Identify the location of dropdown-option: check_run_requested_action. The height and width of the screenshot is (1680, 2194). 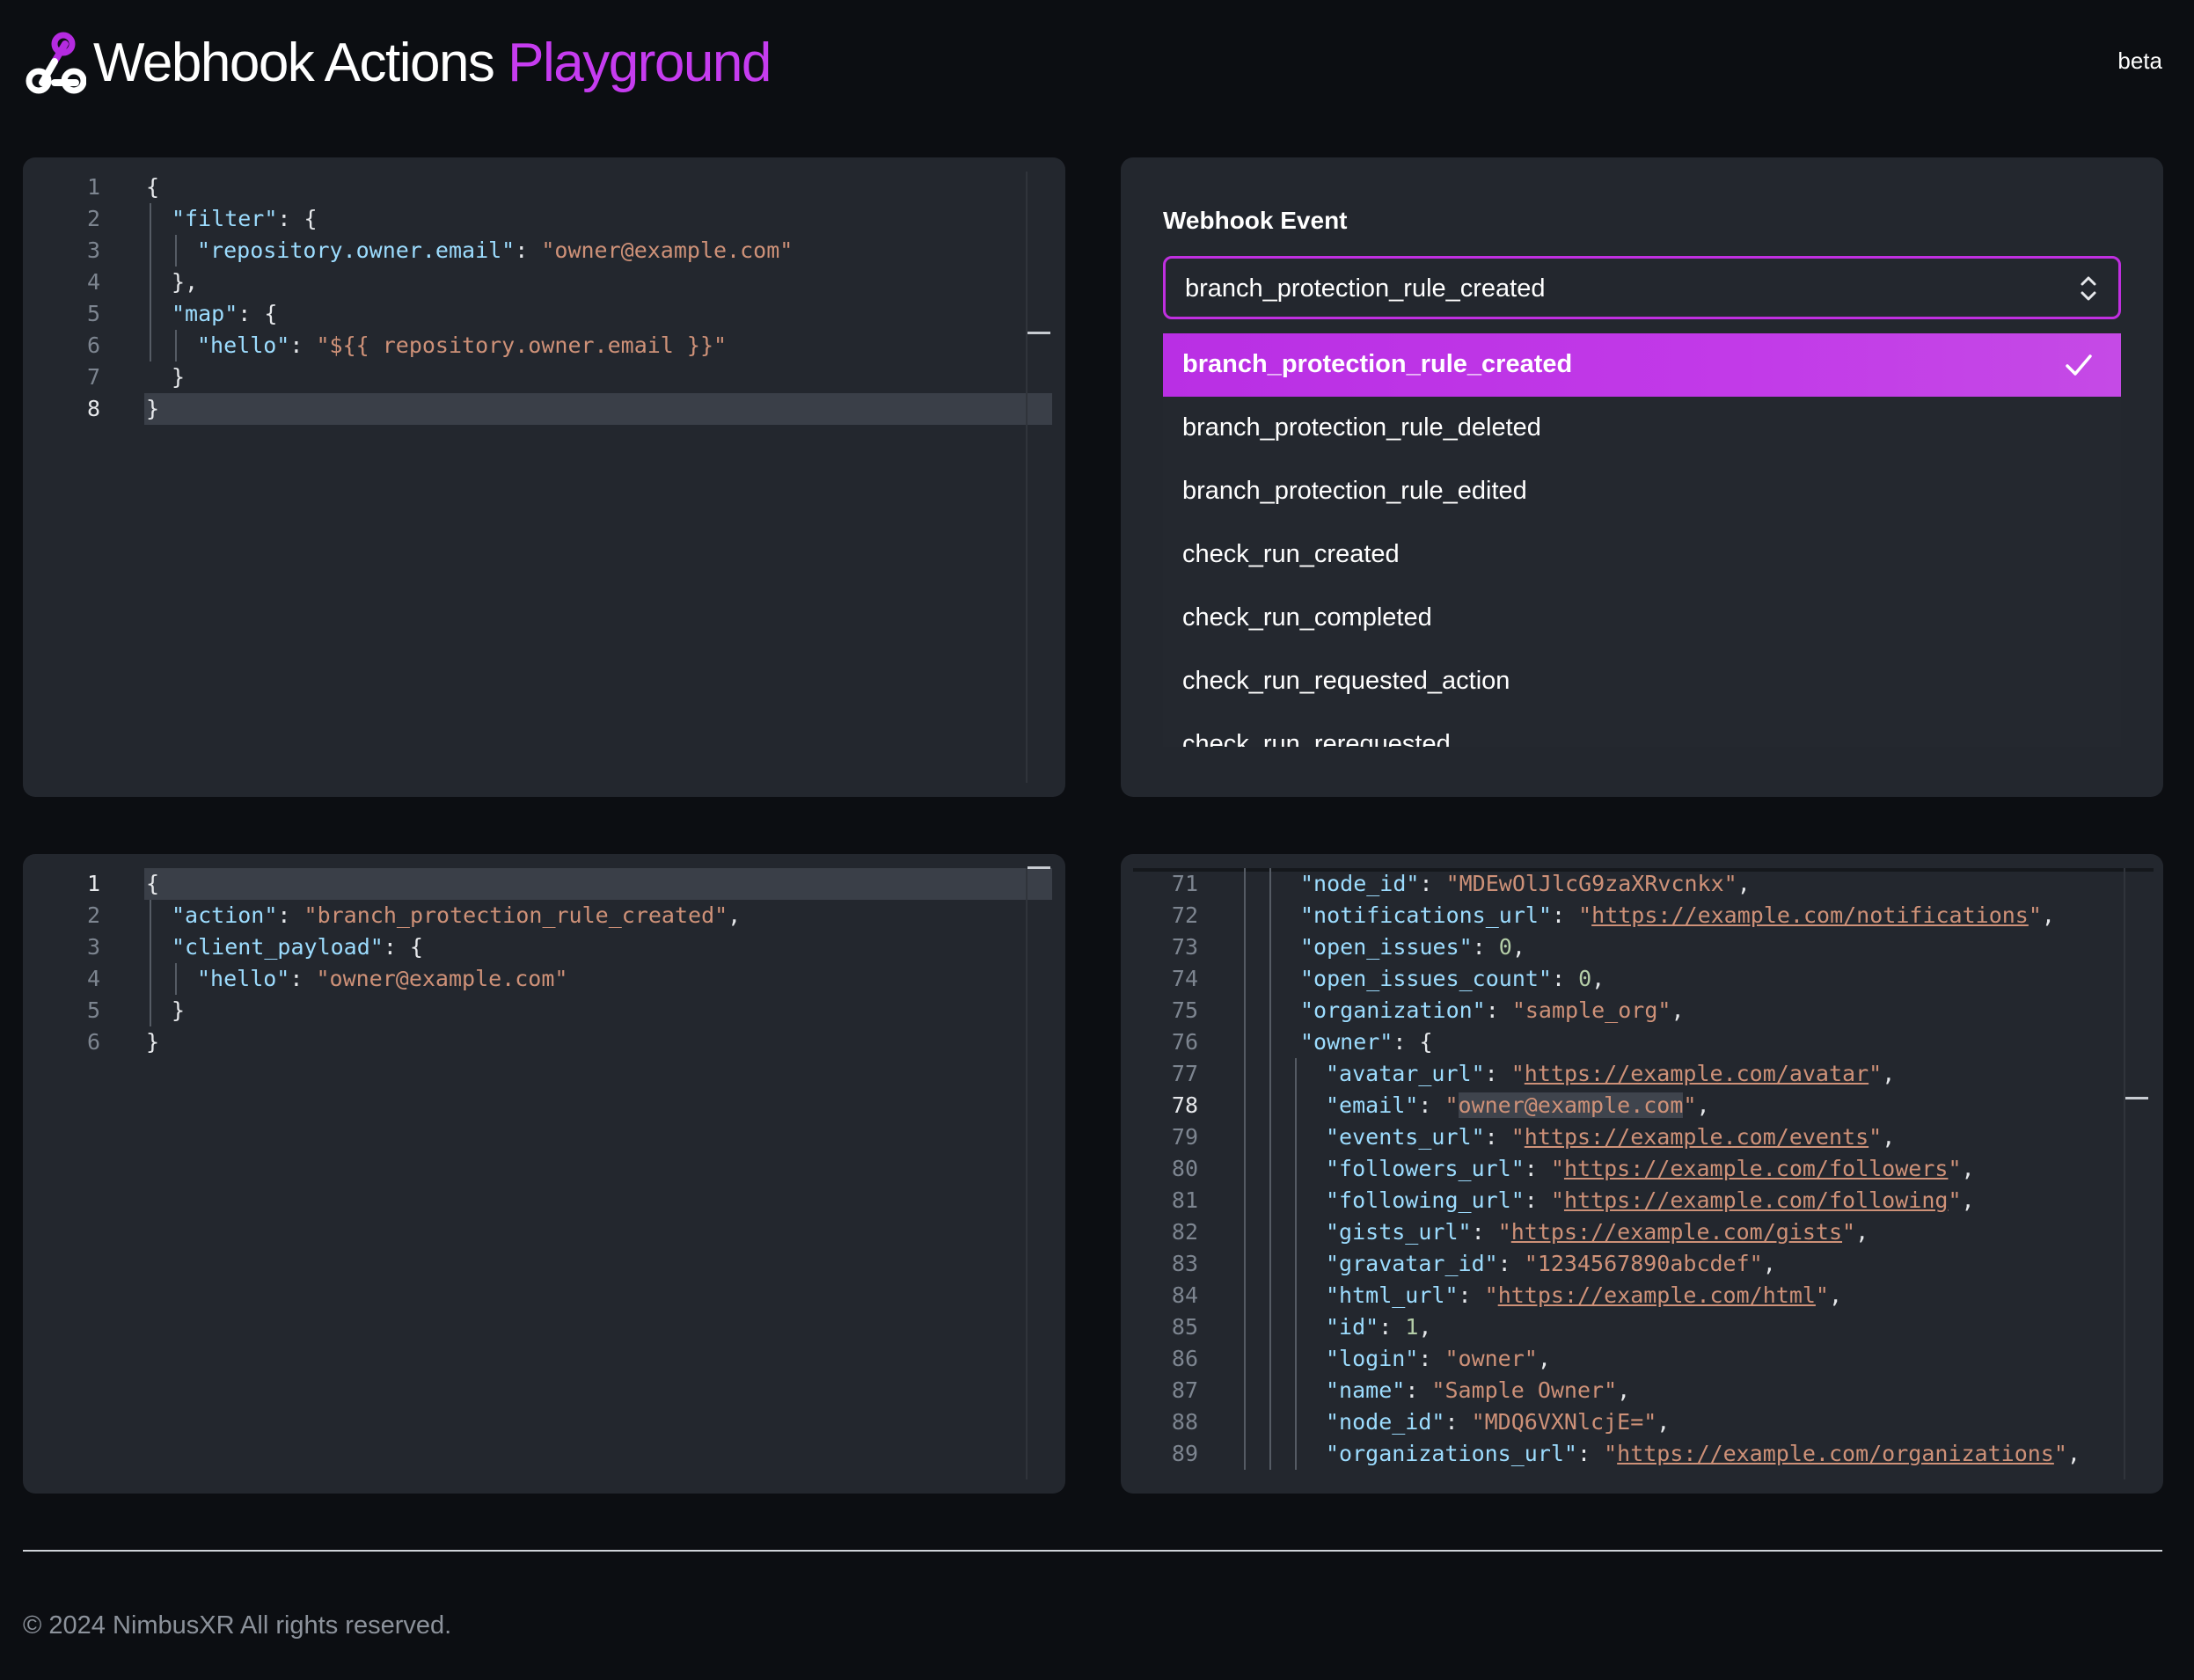
(1642, 681).